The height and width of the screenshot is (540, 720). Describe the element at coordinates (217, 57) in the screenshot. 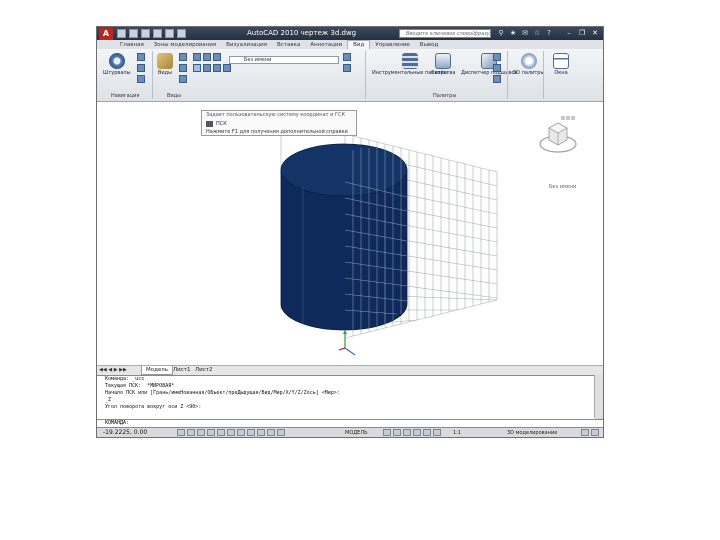

I see `left-view-icon` at that location.